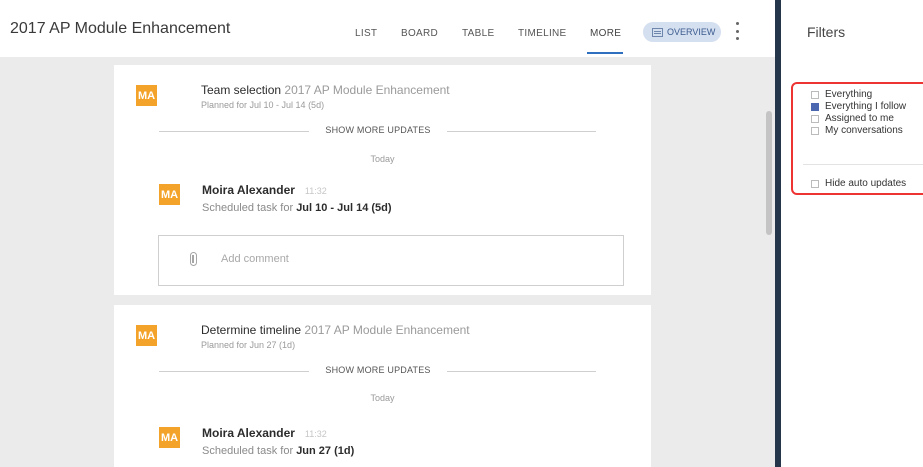  Describe the element at coordinates (419, 33) in the screenshot. I see `tab-board: BOARD` at that location.